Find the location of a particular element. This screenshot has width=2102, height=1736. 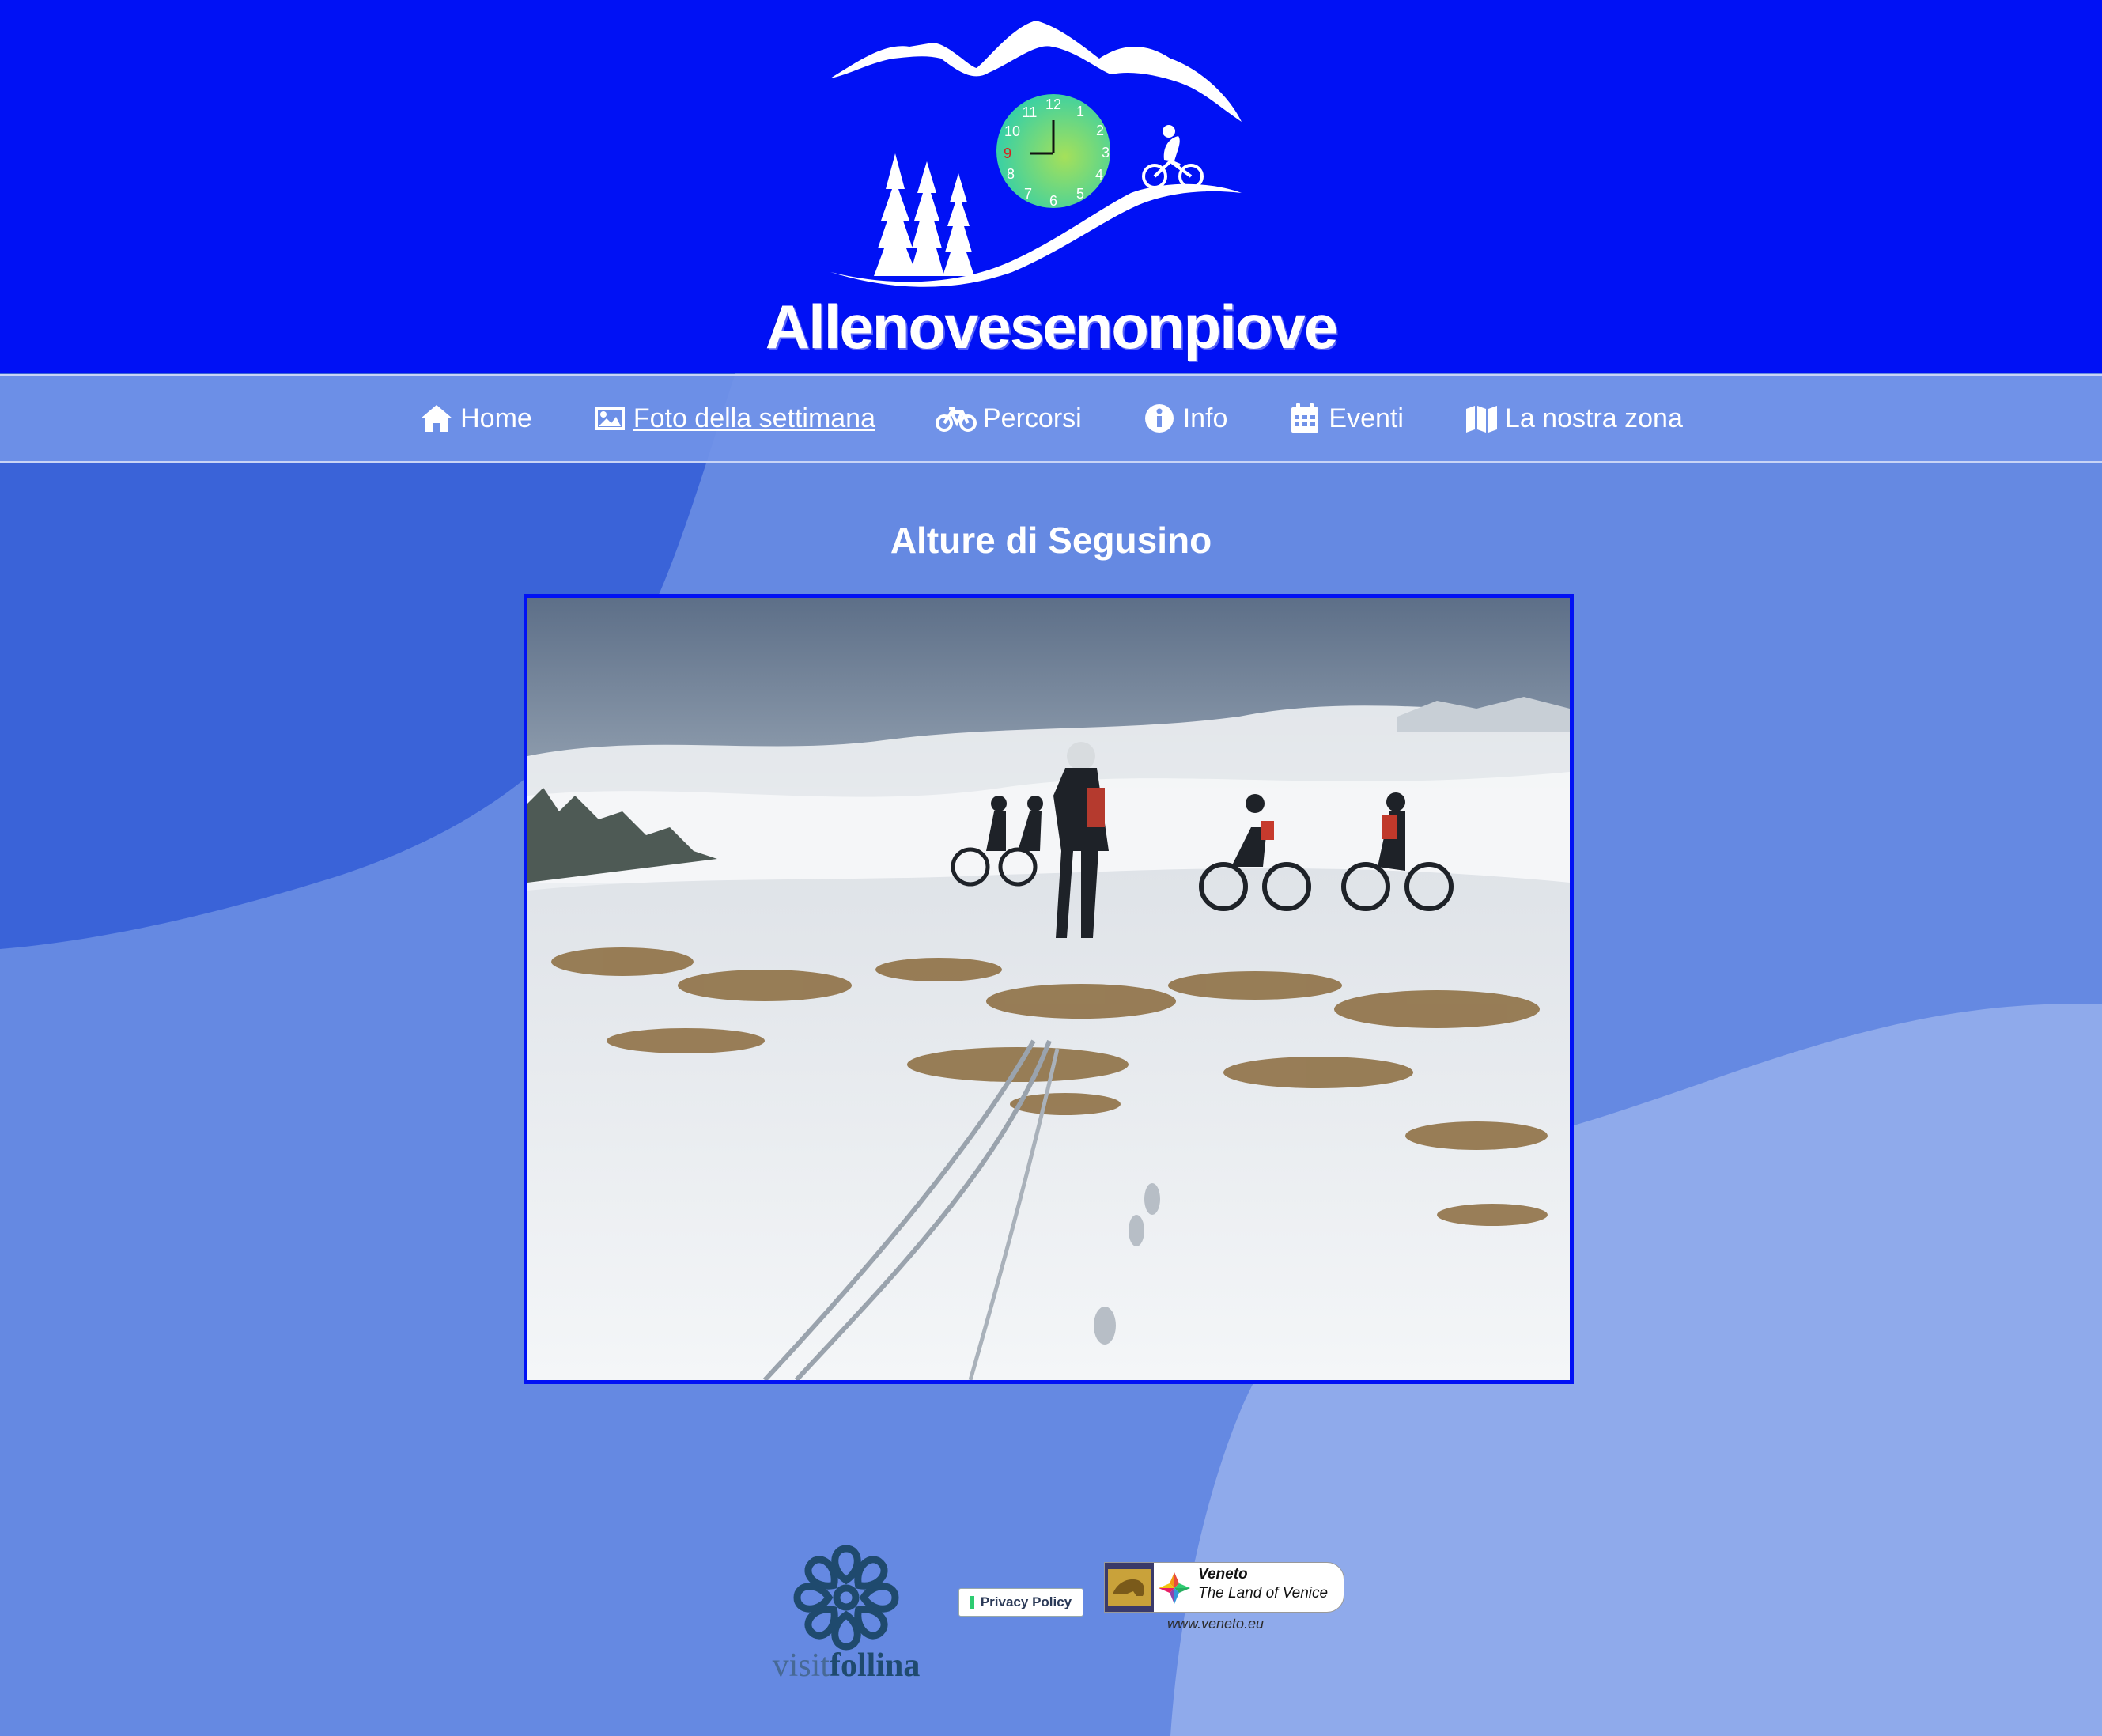

nav-item-la-nostra-zona: La nostra zona is located at coordinates (1573, 419).